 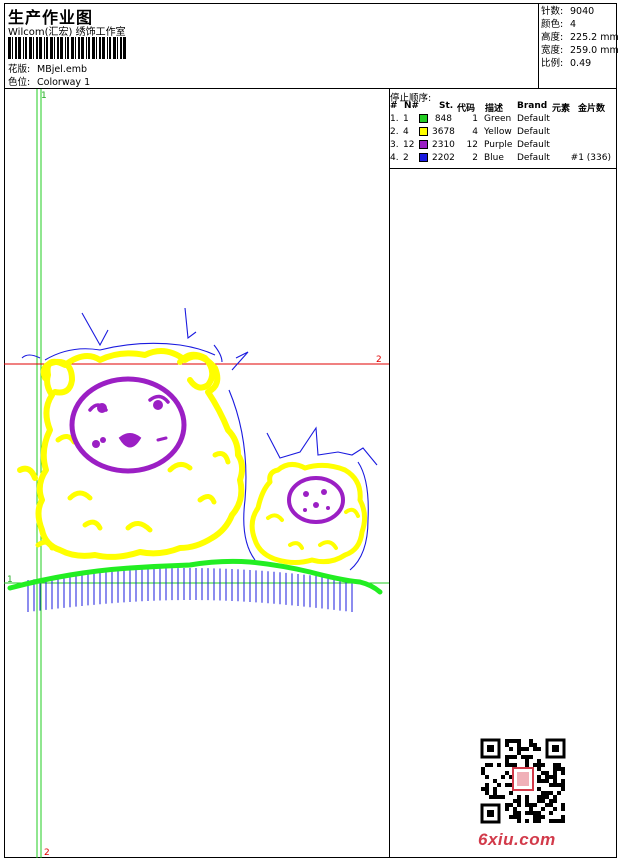 I want to click on table-row: 2. 4 3678 4 Yellow Default, so click(x=503, y=133).